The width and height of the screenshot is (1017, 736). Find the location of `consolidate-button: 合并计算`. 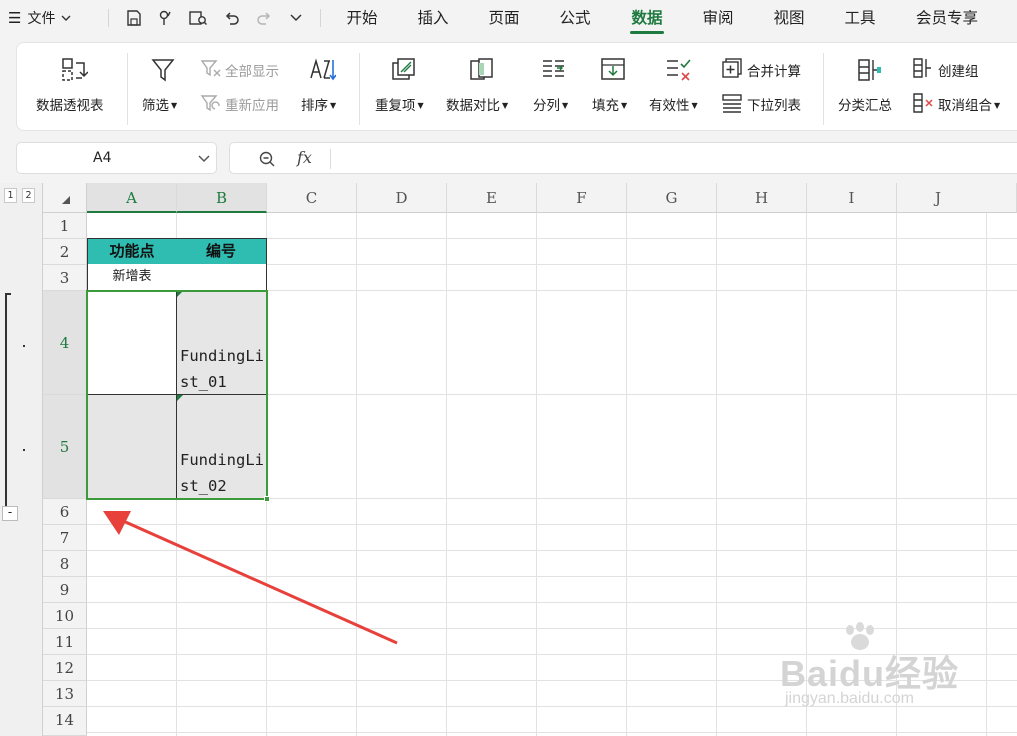

consolidate-button: 合并计算 is located at coordinates (774, 70).